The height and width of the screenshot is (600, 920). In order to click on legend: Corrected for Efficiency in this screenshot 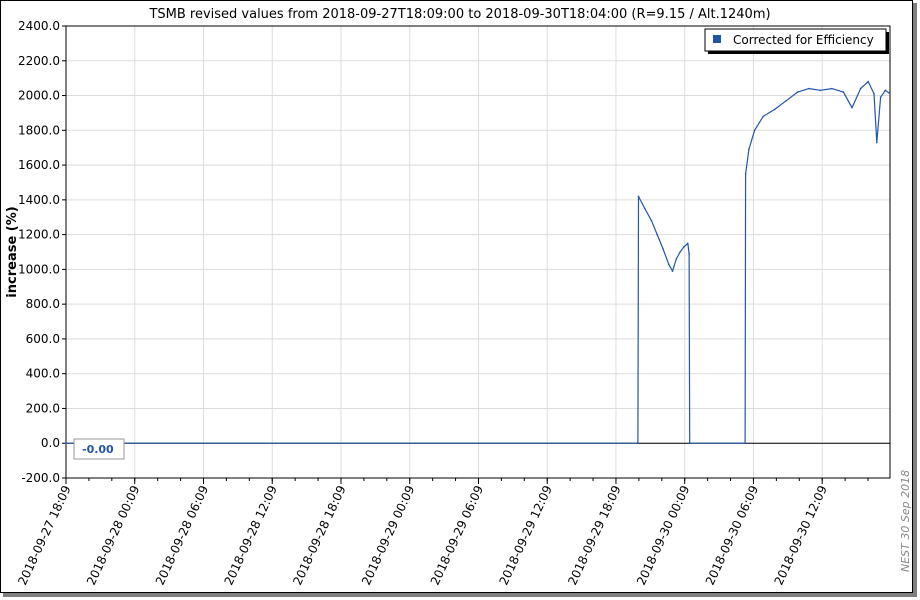, I will do `click(796, 41)`.